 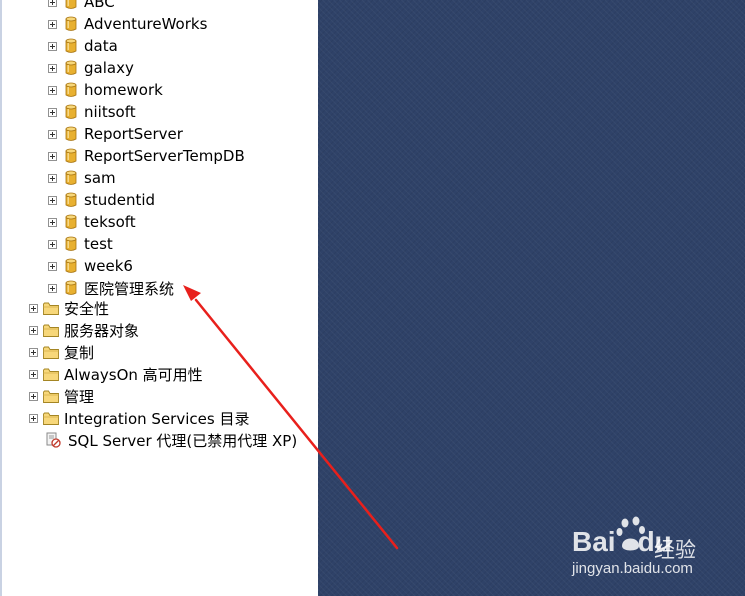 I want to click on baidu-jingyan-watermark: Bai du 经验 jingyan.baidu.com, so click(x=653, y=549).